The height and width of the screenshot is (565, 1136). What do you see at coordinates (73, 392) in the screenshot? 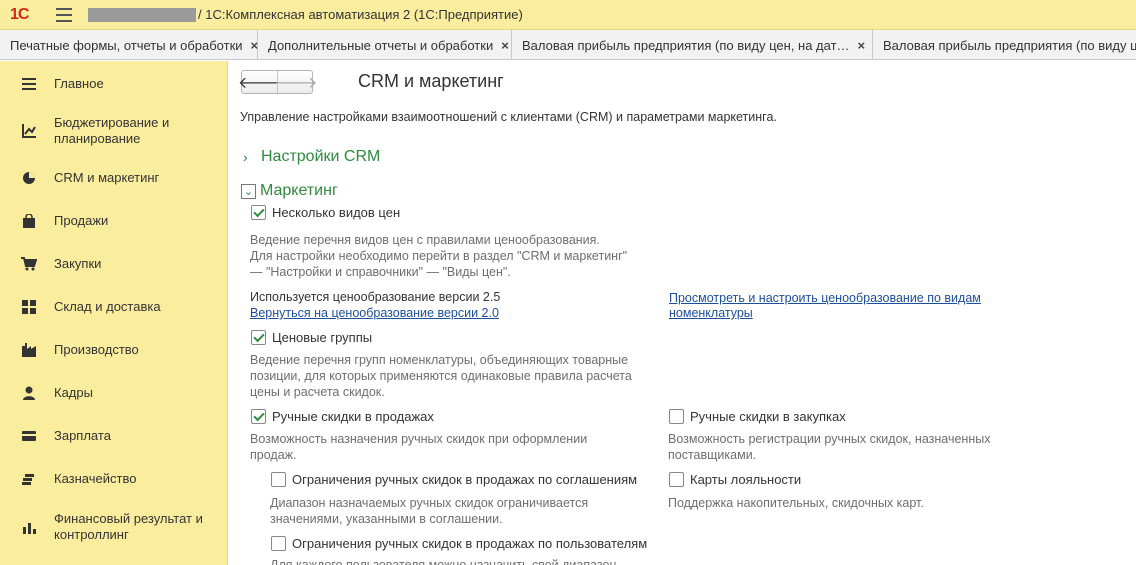
I see `sidebar-item-label: Кадры` at bounding box center [73, 392].